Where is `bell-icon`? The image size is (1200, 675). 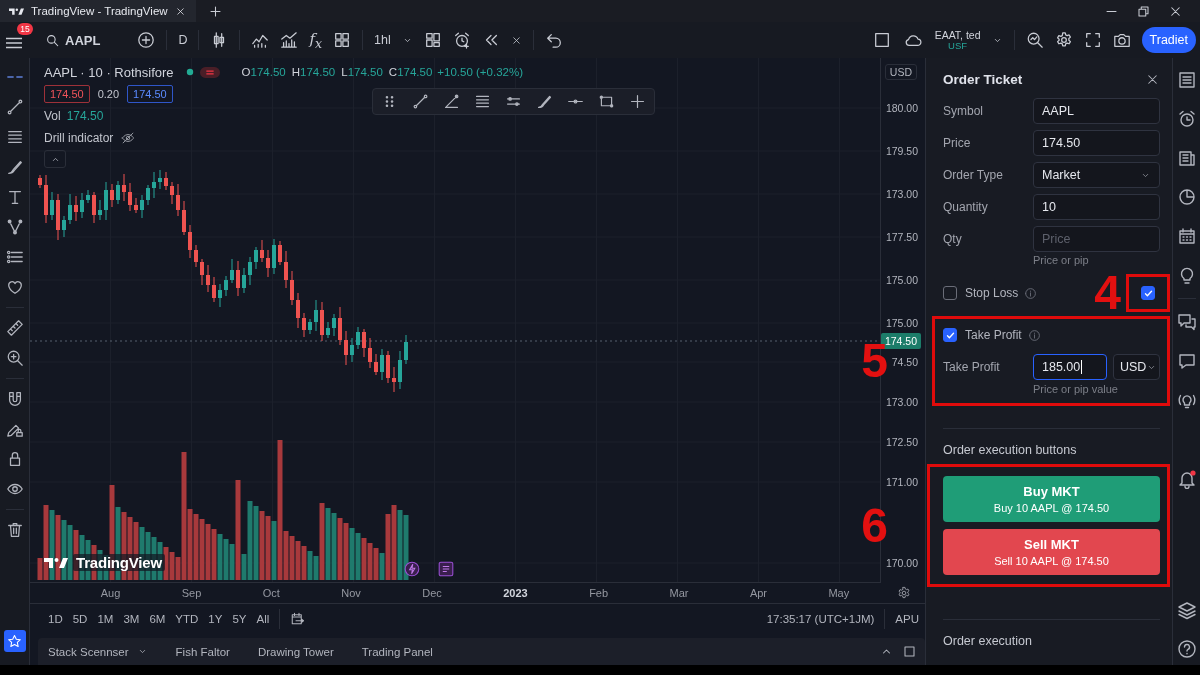
bell-icon is located at coordinates (1186, 479).